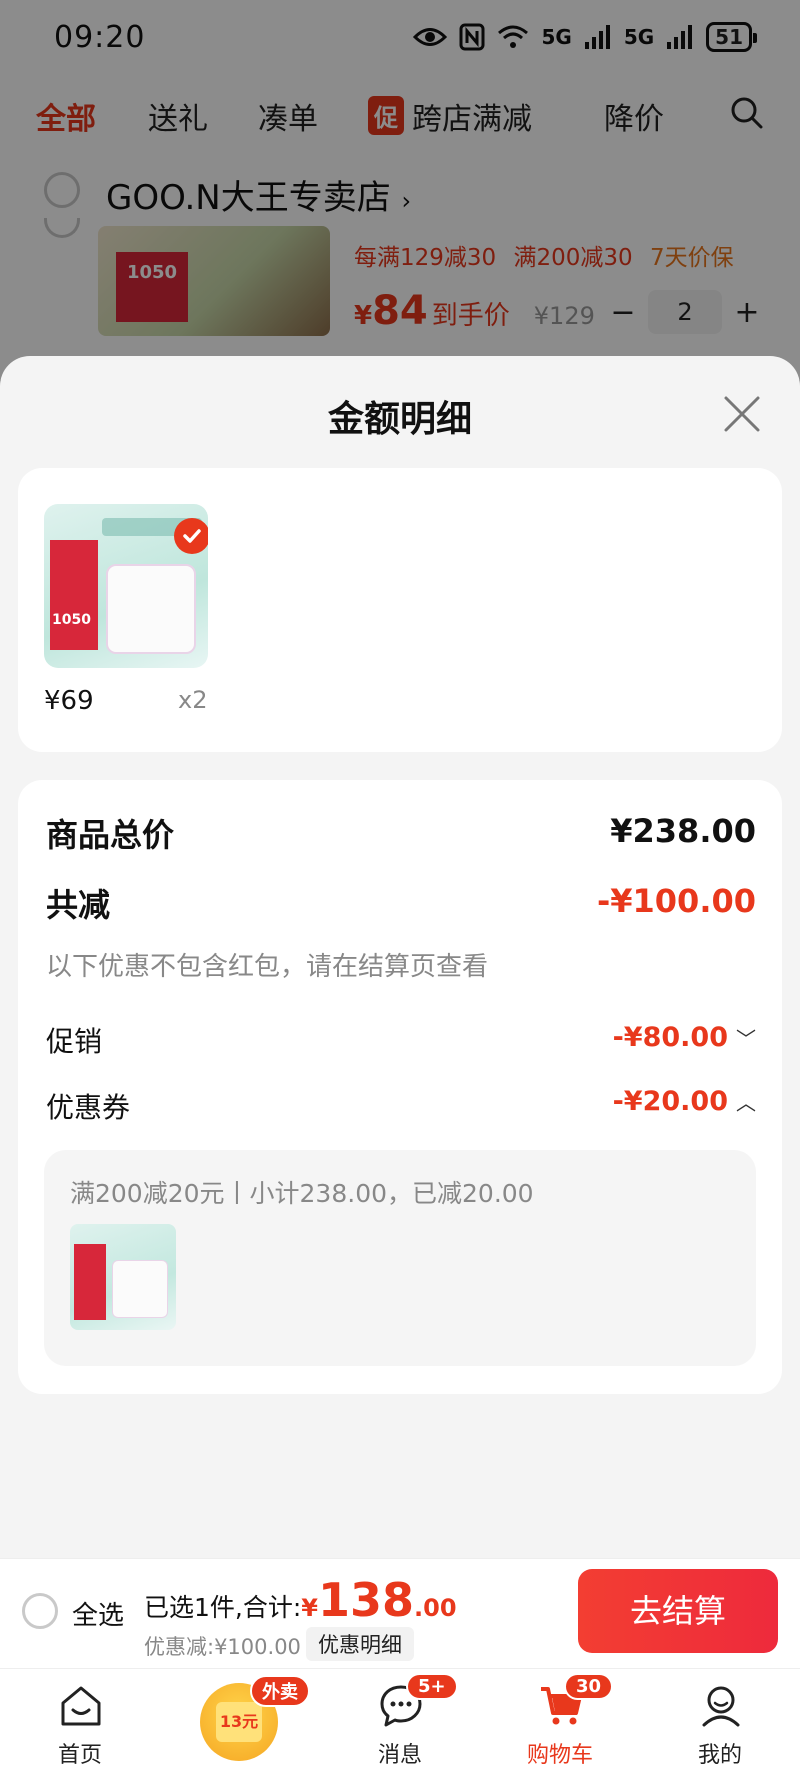 This screenshot has height=1777, width=800. What do you see at coordinates (267, 967) in the screenshot?
I see `discount-note: 以下优惠不包含红包，请在结算页查看` at bounding box center [267, 967].